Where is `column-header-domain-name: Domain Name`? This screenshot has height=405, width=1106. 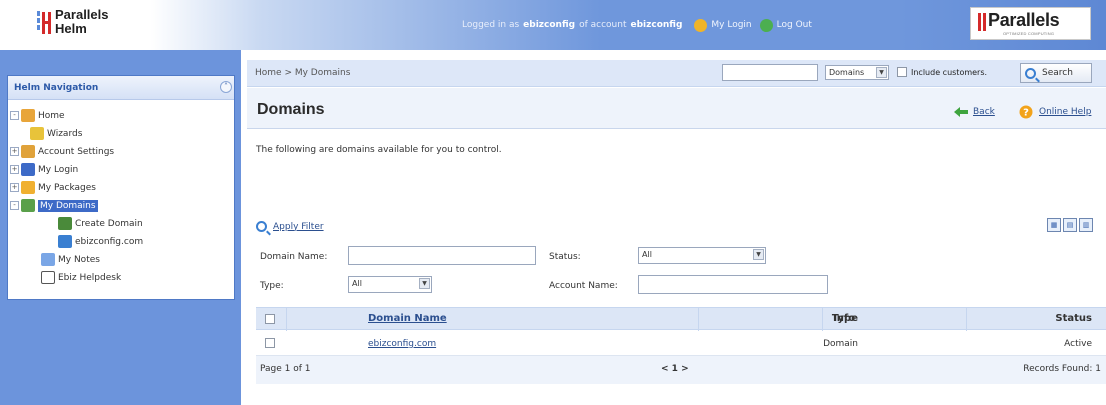 column-header-domain-name: Domain Name is located at coordinates (407, 318).